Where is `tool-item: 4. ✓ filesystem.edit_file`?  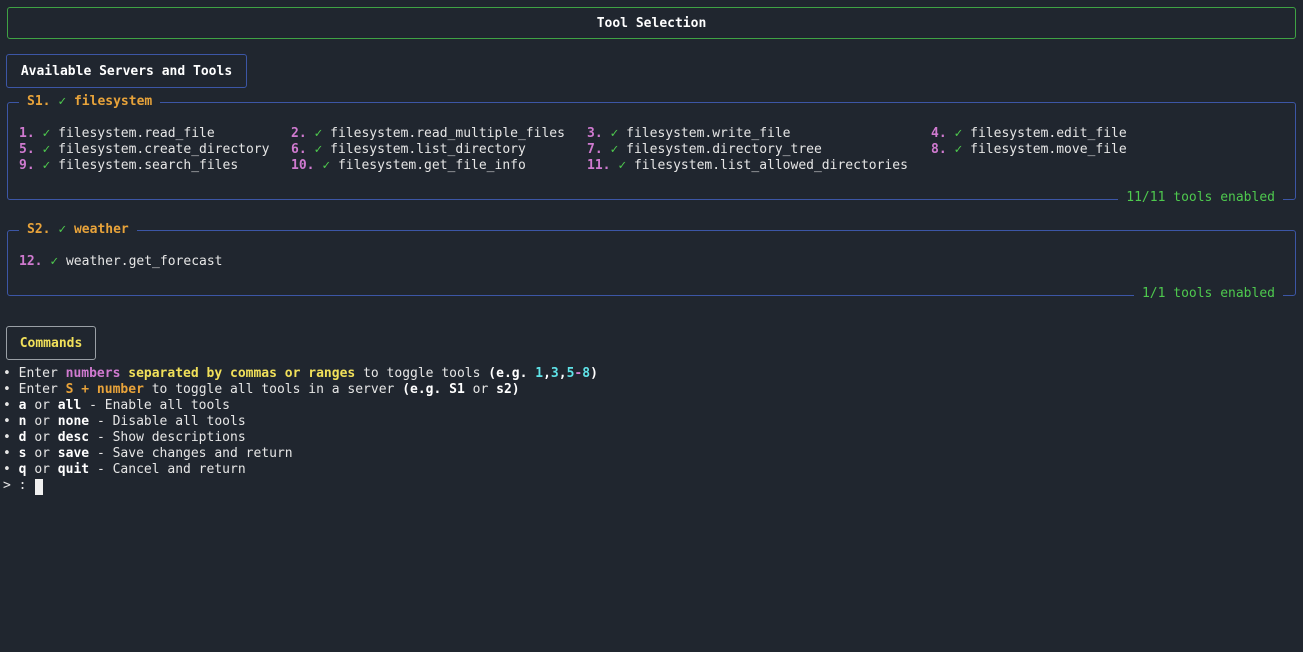
tool-item: 4. ✓ filesystem.edit_file is located at coordinates (1029, 134).